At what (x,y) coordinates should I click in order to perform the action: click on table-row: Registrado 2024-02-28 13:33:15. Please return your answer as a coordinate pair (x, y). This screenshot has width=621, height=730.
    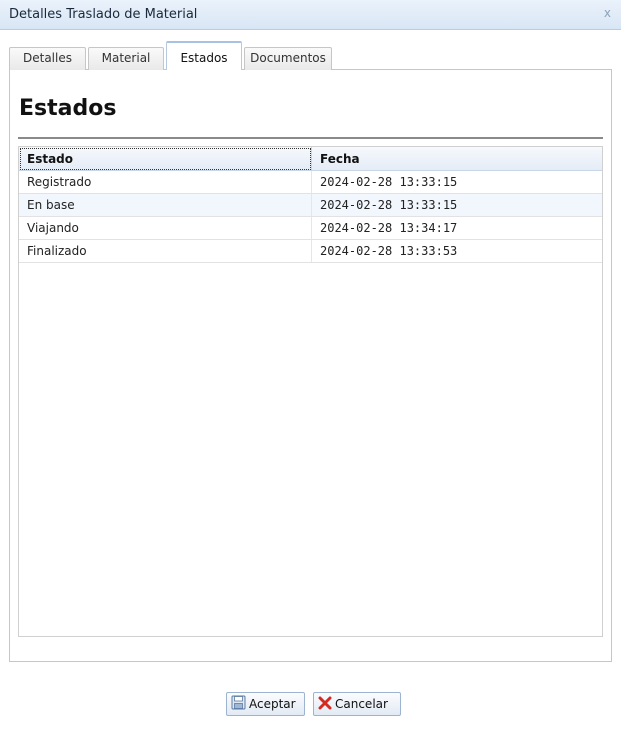
    Looking at the image, I should click on (310, 182).